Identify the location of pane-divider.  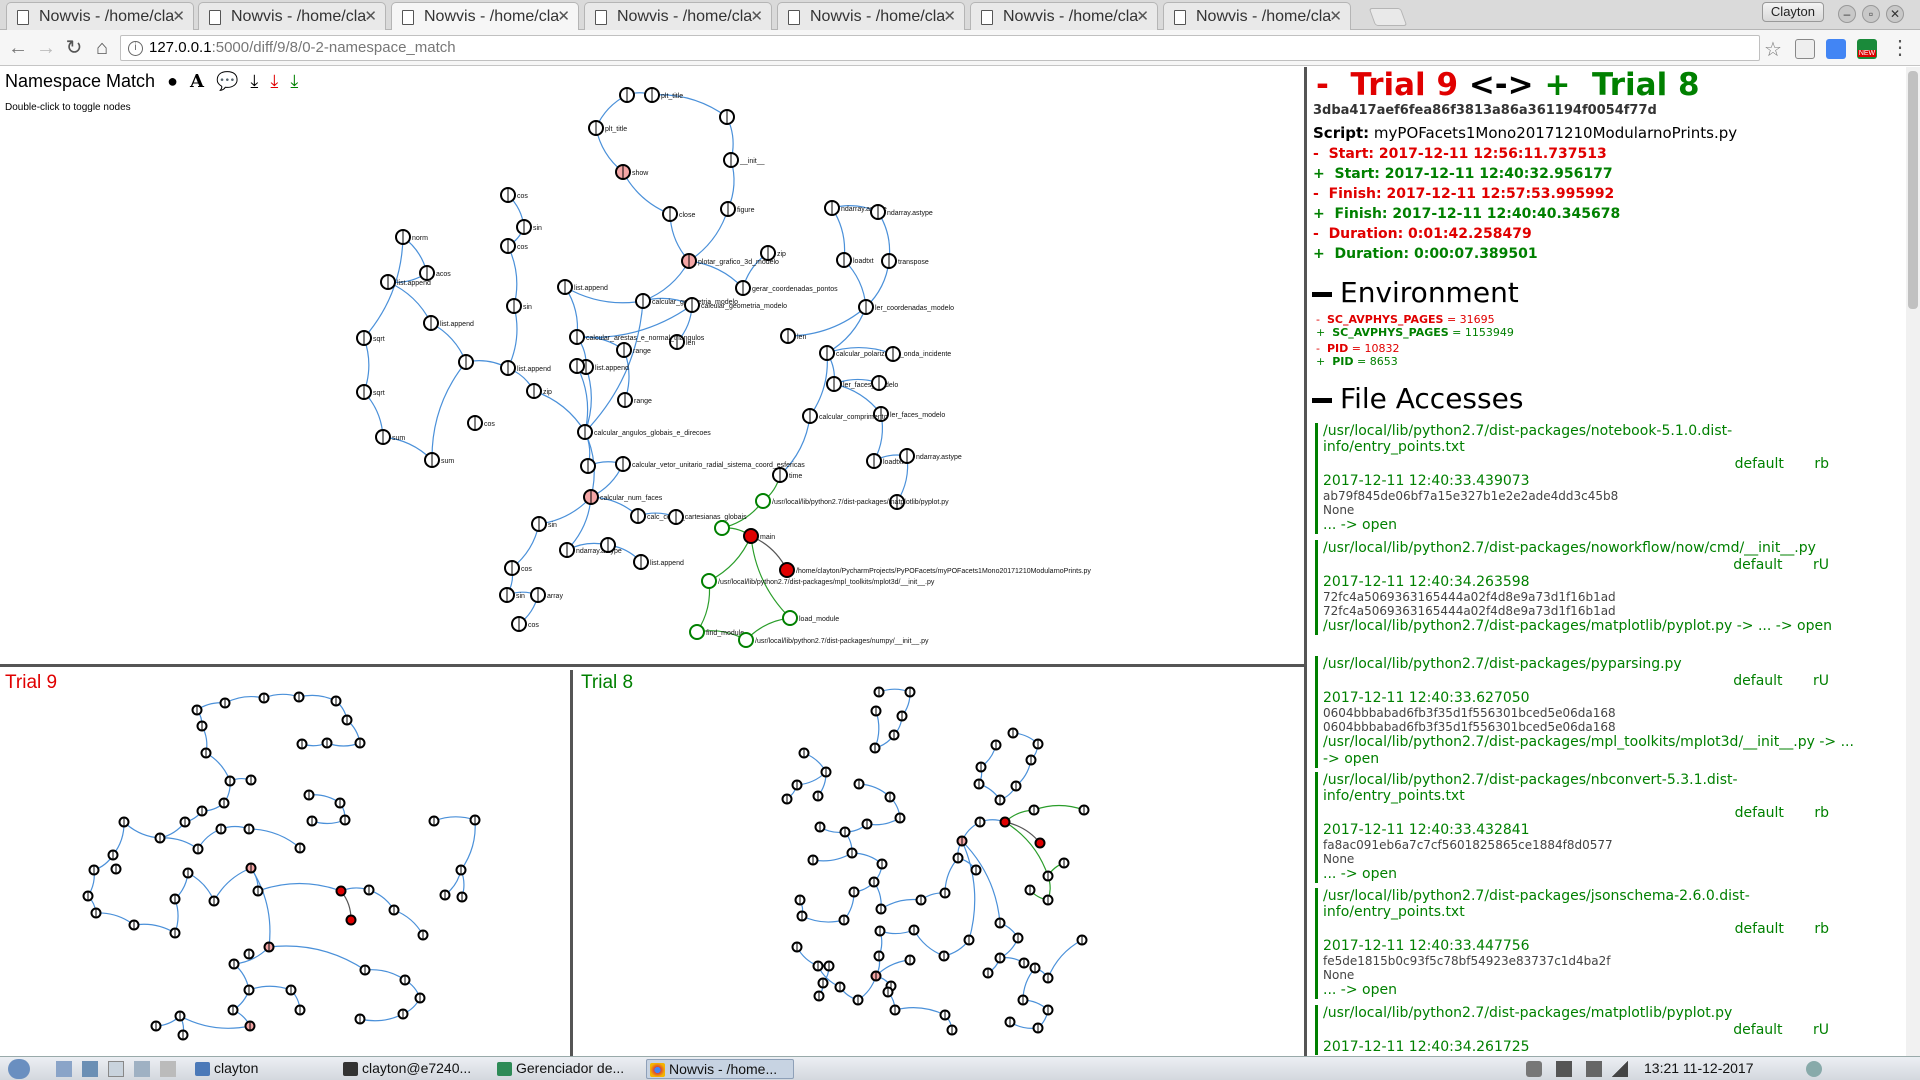
(1305, 561).